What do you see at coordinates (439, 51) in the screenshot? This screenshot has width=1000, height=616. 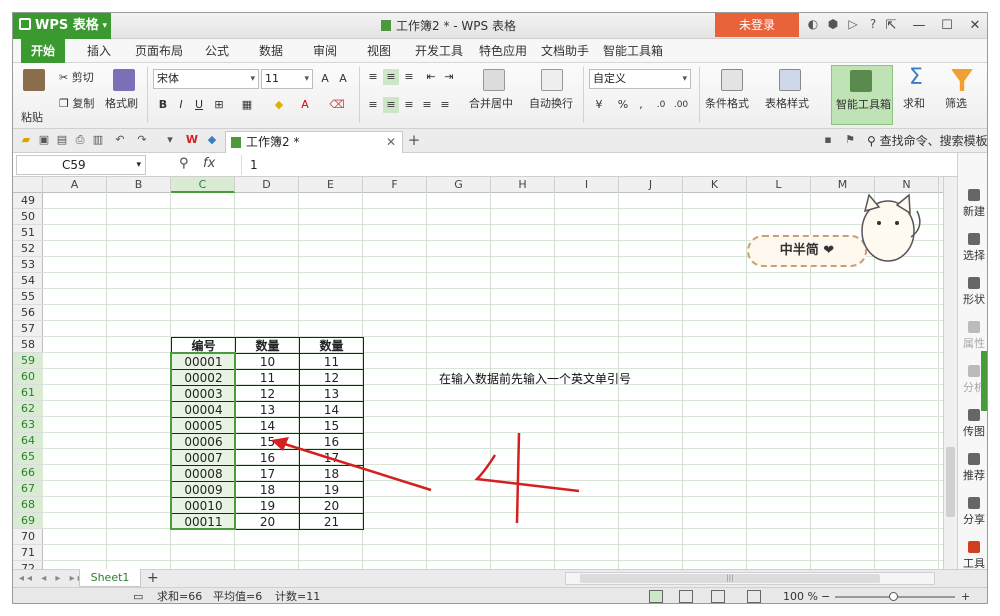 I see `tab-developer: 开发工具` at bounding box center [439, 51].